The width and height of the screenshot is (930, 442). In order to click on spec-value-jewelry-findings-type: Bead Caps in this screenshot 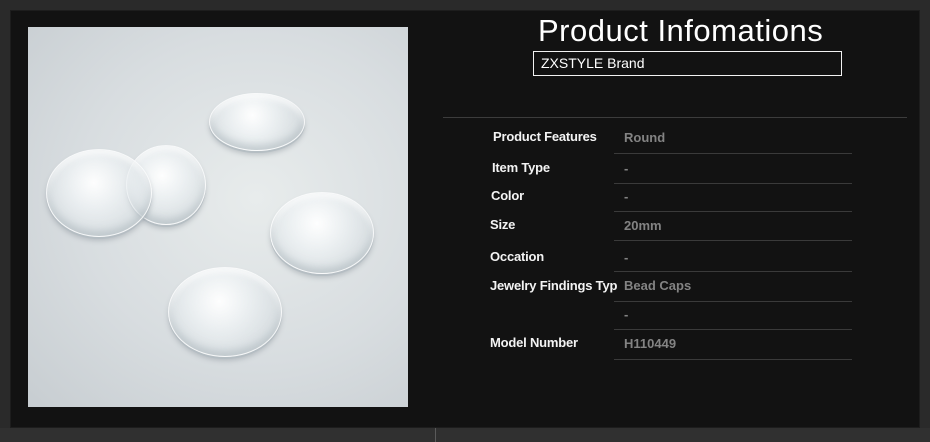, I will do `click(658, 285)`.